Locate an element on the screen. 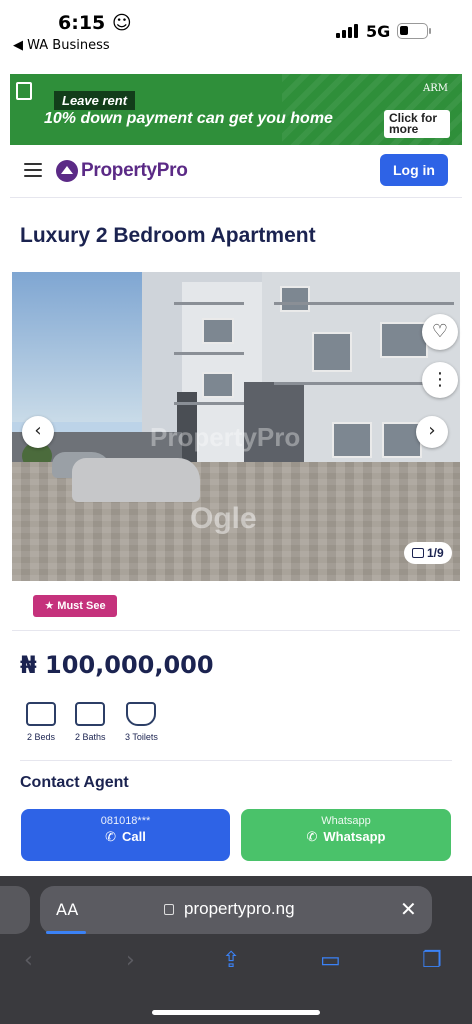  arm-logo-icon is located at coordinates (24, 91).